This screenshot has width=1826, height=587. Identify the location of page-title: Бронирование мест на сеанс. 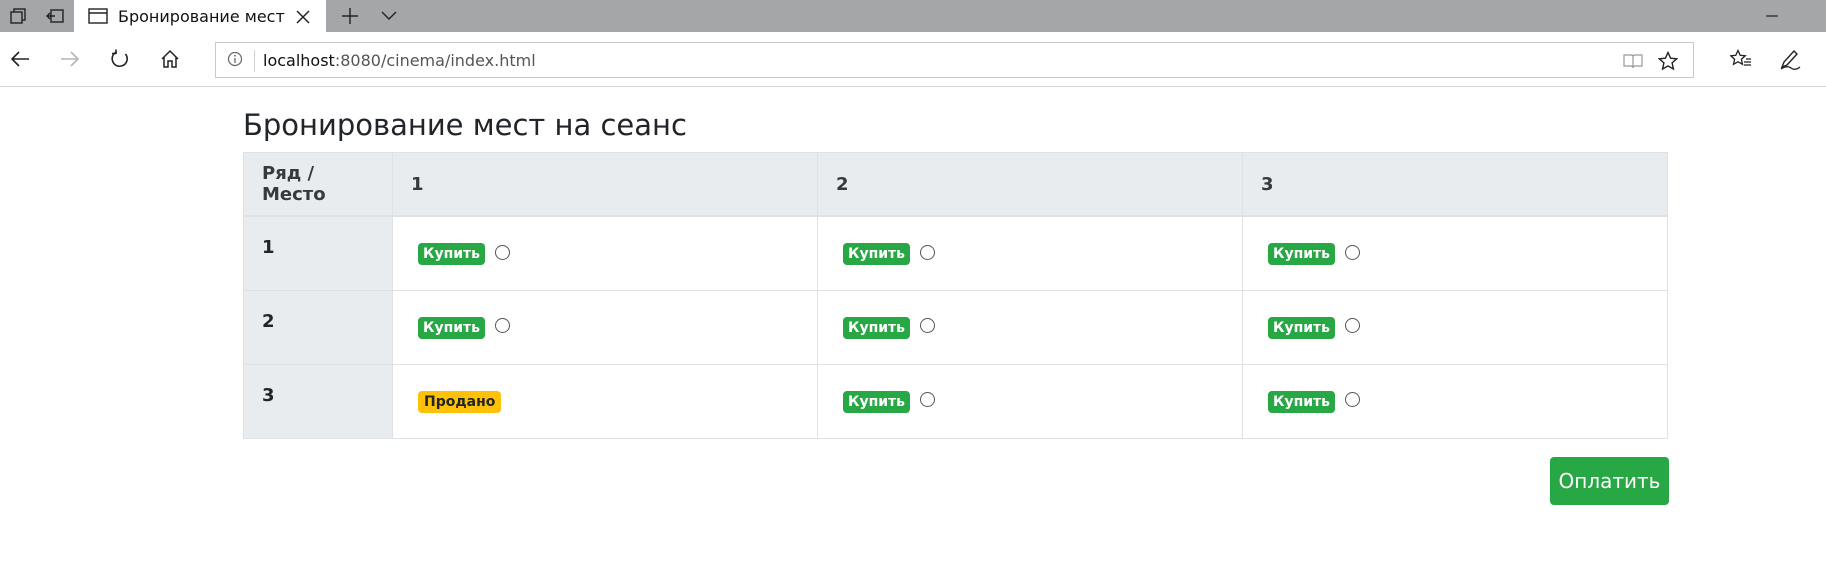
(465, 125).